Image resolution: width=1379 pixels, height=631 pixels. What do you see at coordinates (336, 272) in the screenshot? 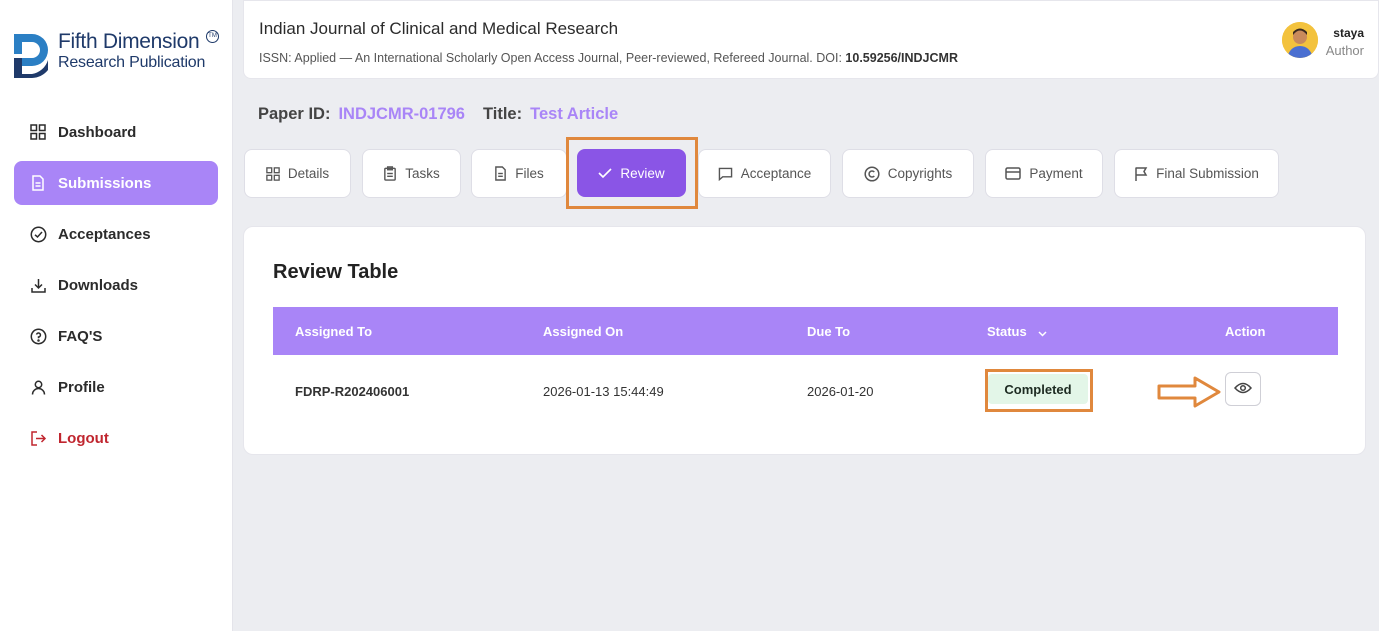
I see `review-table-title: Review Table` at bounding box center [336, 272].